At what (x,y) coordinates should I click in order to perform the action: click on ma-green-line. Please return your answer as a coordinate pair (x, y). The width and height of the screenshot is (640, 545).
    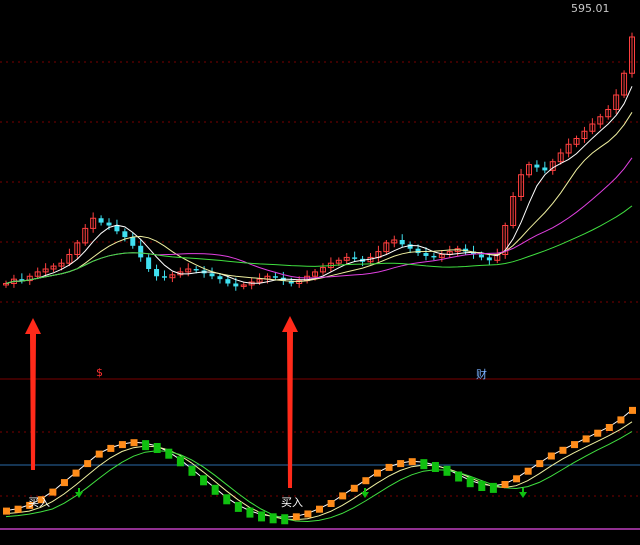
    Looking at the image, I should click on (319, 244).